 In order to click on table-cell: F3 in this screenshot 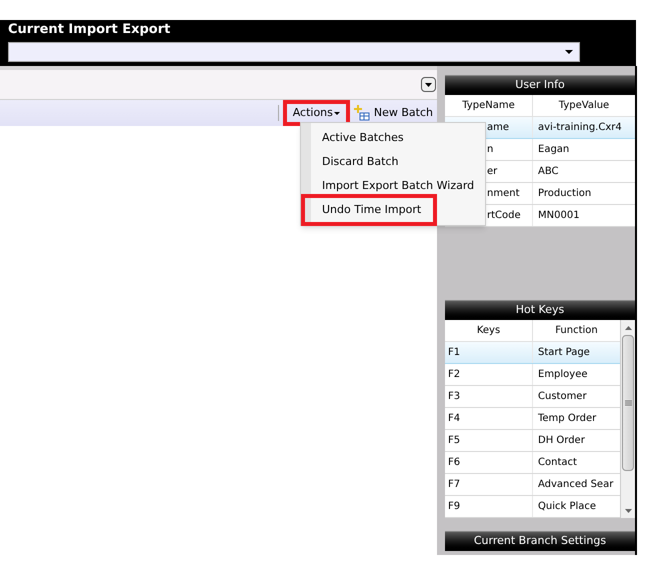, I will do `click(489, 396)`.